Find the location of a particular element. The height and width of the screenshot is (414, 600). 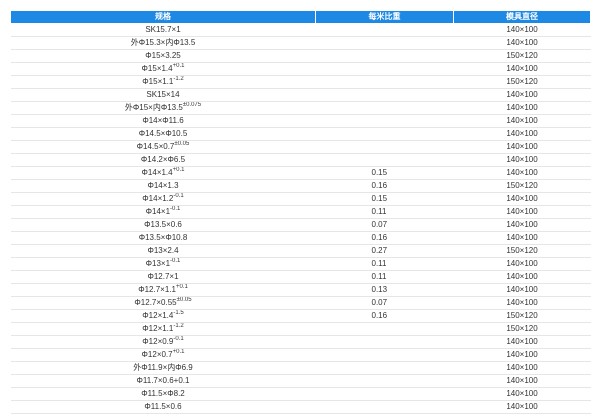

spec-text: Φ11.5×0.6 is located at coordinates (163, 406).